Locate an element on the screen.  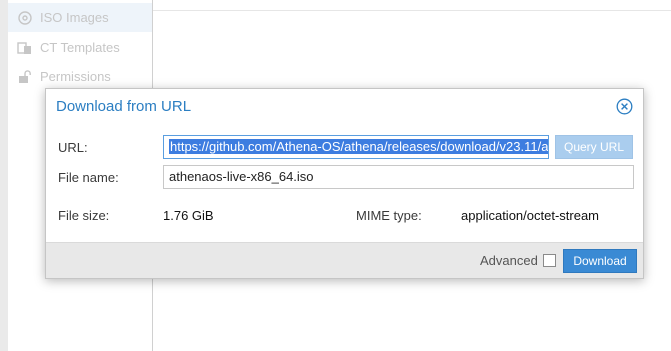
mime-type-label: MIME type: is located at coordinates (389, 215).